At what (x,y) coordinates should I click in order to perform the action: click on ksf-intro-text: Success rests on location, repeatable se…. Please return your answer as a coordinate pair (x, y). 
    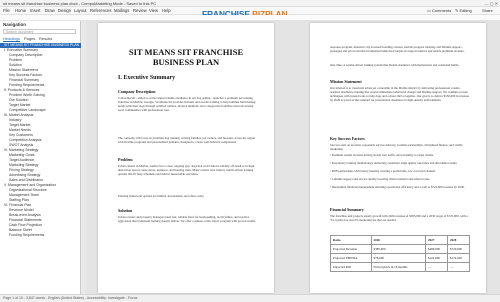
    Looking at the image, I should click on (396, 147).